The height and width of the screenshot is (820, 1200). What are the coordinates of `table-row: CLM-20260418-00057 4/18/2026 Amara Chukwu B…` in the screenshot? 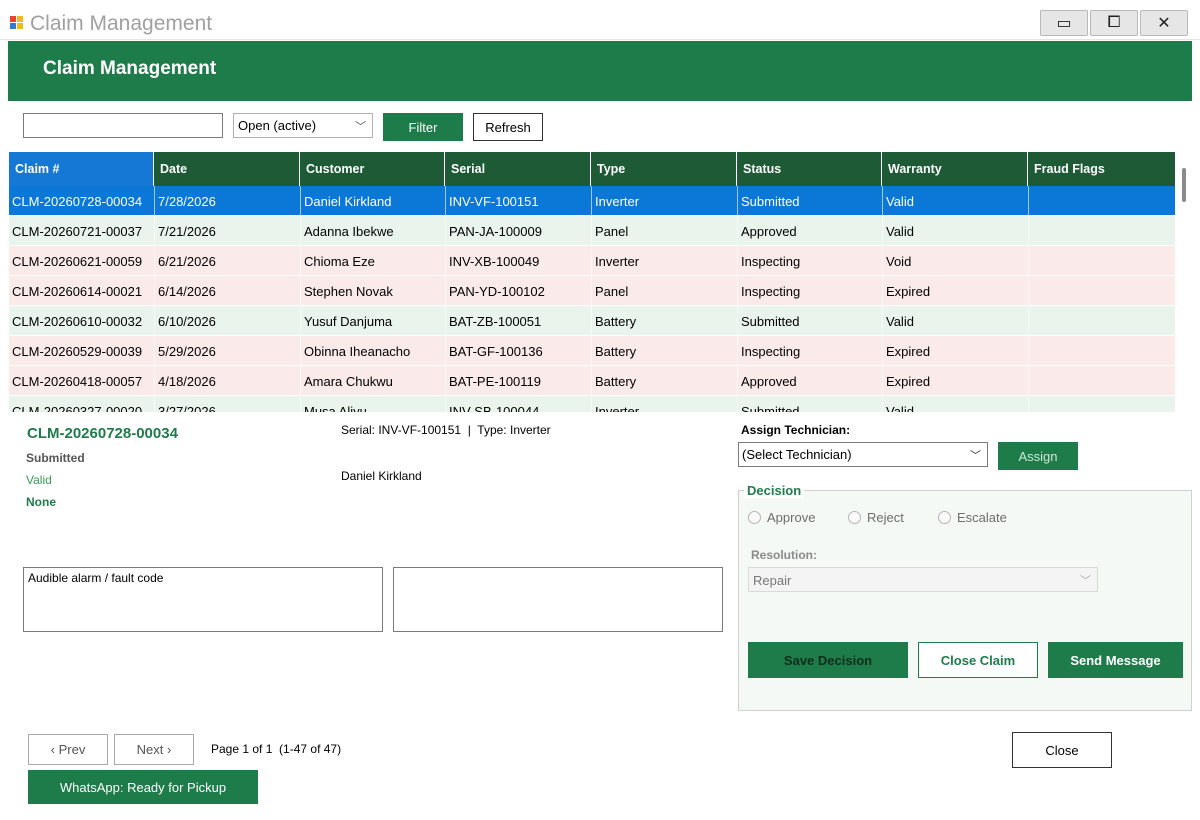 It's located at (592, 381).